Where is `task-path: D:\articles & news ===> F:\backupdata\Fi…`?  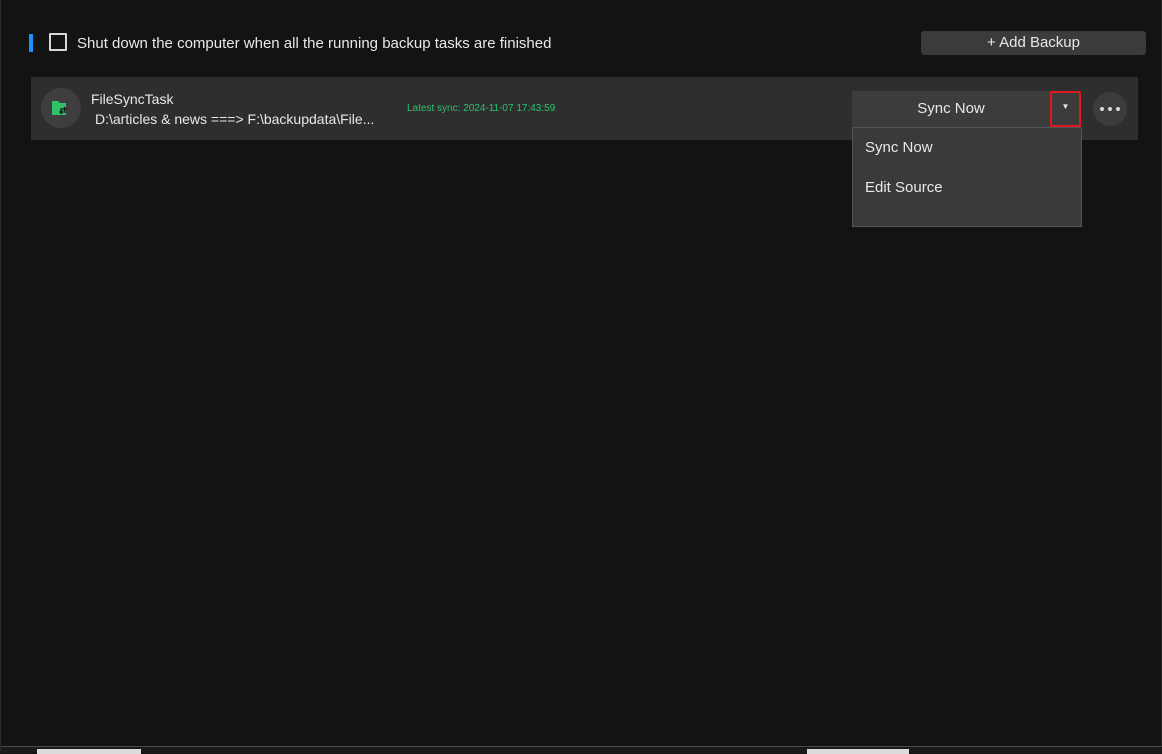
task-path: D:\articles & news ===> F:\backupdata\Fi… is located at coordinates (235, 119).